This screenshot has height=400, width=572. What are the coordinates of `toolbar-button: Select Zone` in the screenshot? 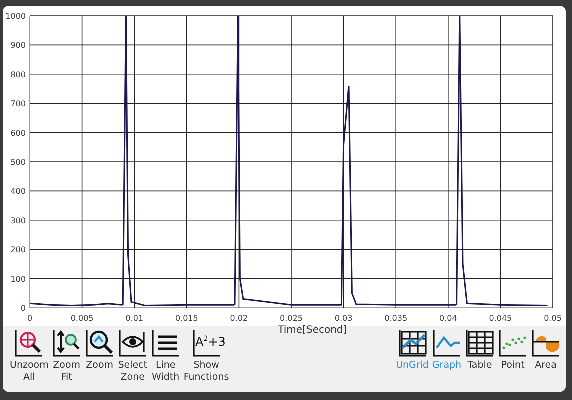 It's located at (132, 355).